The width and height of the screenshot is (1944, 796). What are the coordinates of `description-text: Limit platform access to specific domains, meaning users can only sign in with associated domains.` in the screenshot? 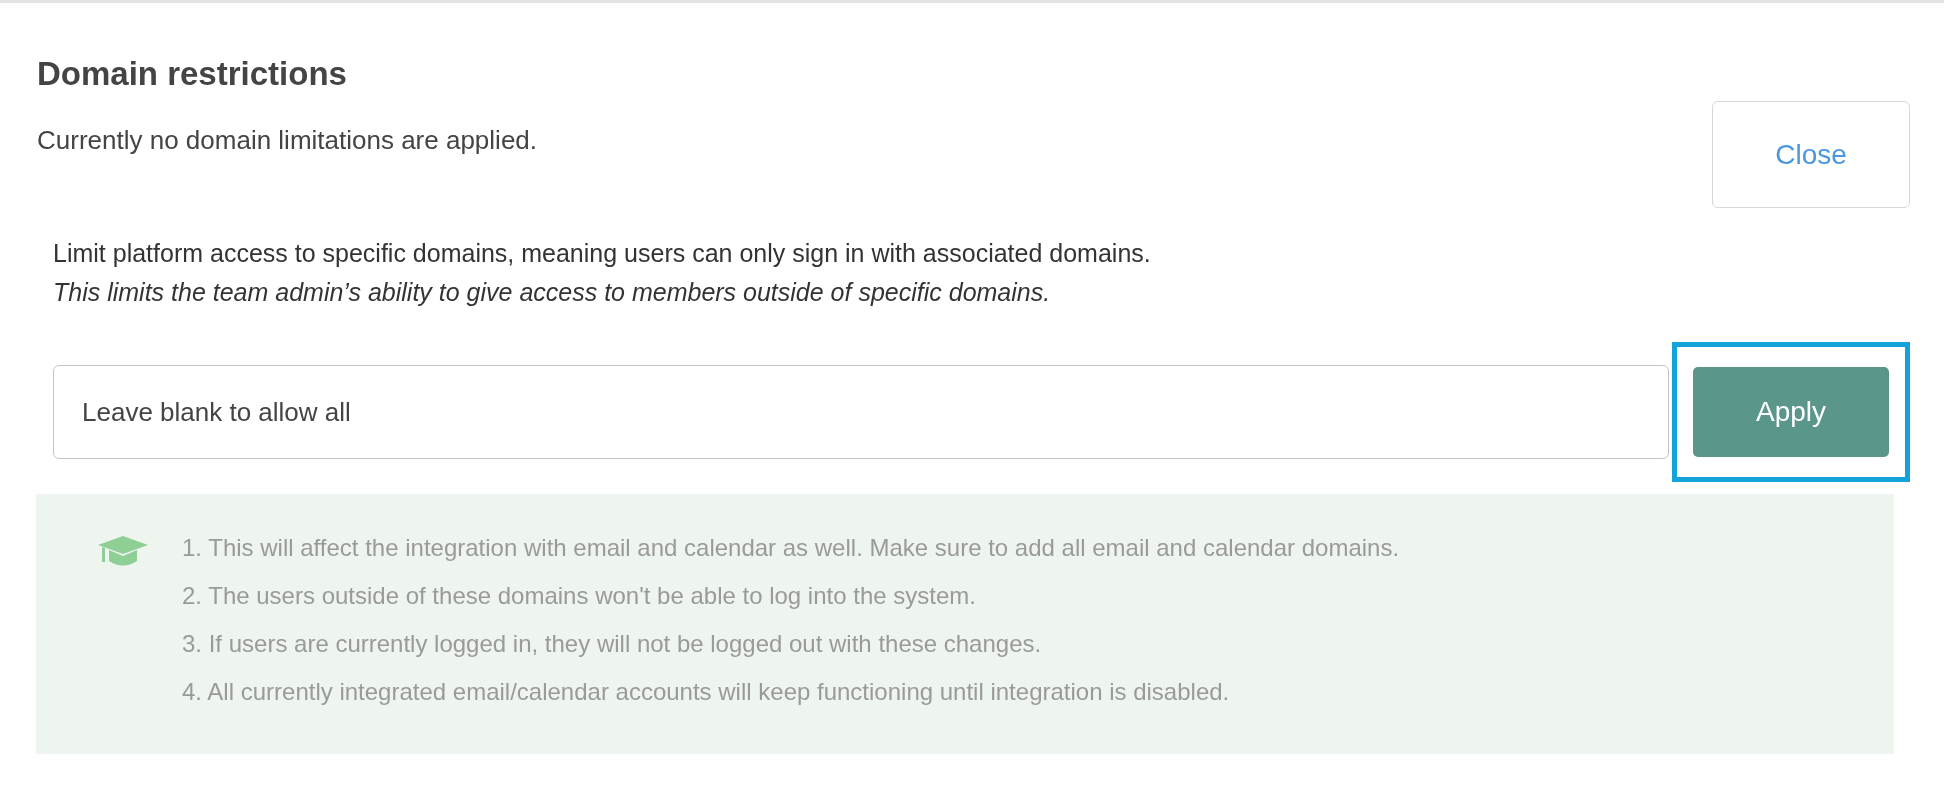 It's located at (602, 253).